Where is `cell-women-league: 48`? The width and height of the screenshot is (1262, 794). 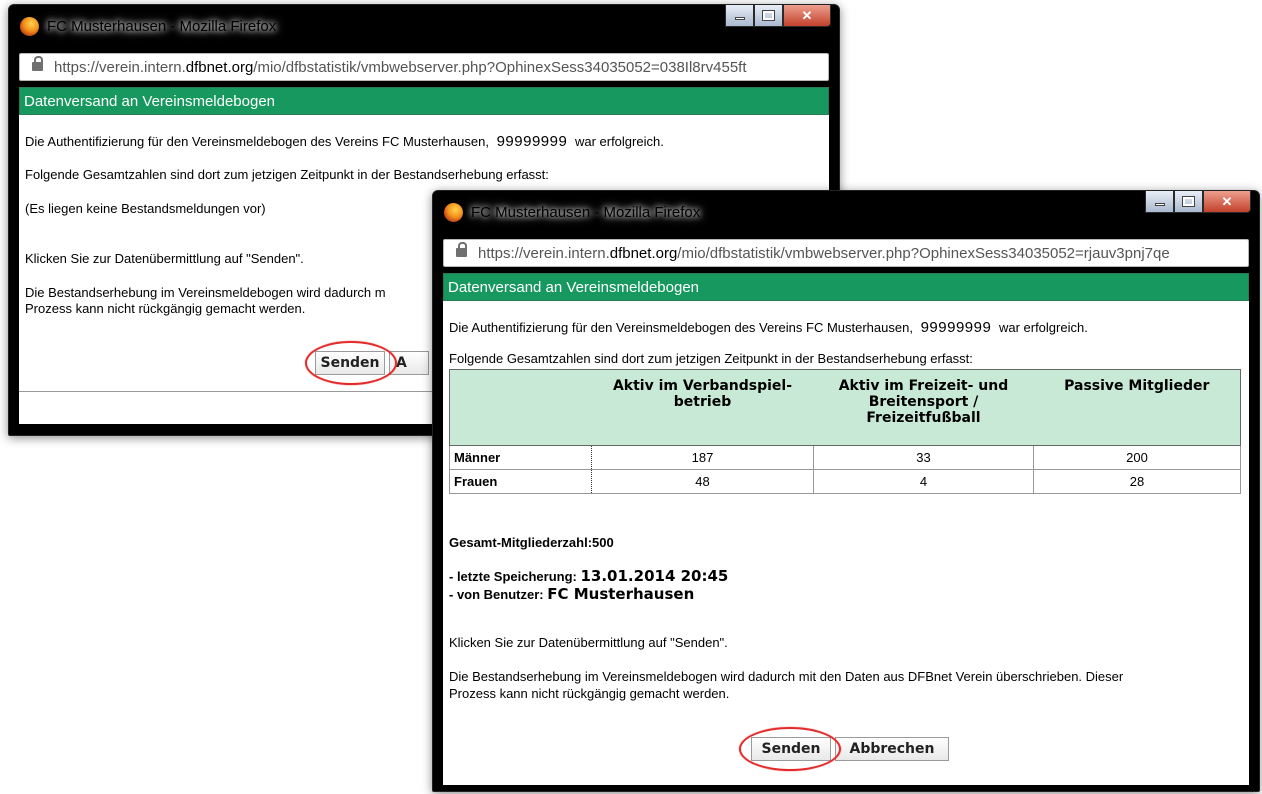
cell-women-league: 48 is located at coordinates (702, 481).